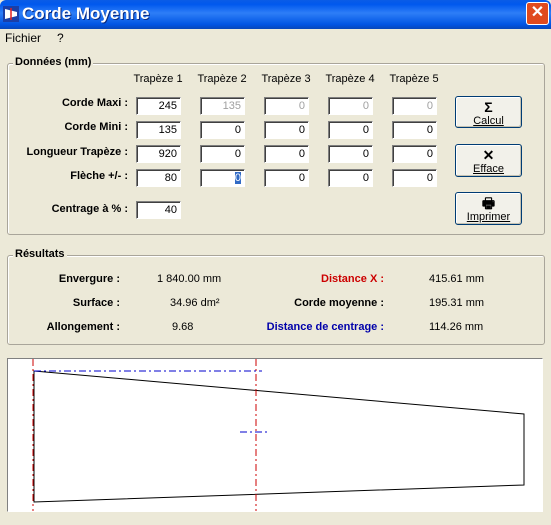 Image resolution: width=551 pixels, height=525 pixels. What do you see at coordinates (488, 217) in the screenshot?
I see `imprimer-button-label: Imprimer` at bounding box center [488, 217].